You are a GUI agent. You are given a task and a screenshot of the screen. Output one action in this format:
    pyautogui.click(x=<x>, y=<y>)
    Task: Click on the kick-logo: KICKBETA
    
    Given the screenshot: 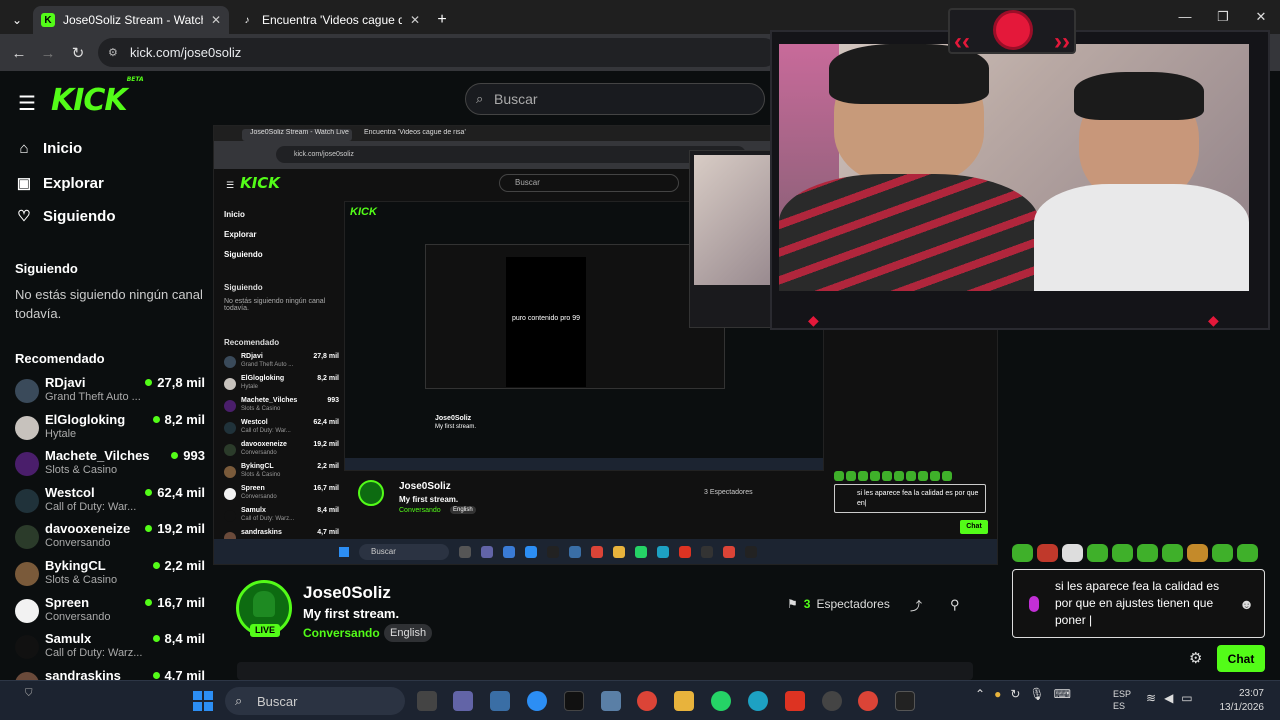 What is the action you would take?
    pyautogui.click(x=97, y=97)
    